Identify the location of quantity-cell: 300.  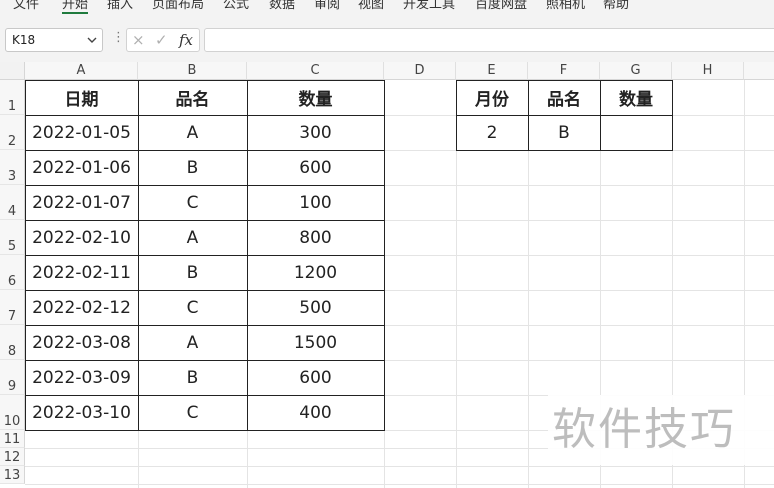
(315, 132).